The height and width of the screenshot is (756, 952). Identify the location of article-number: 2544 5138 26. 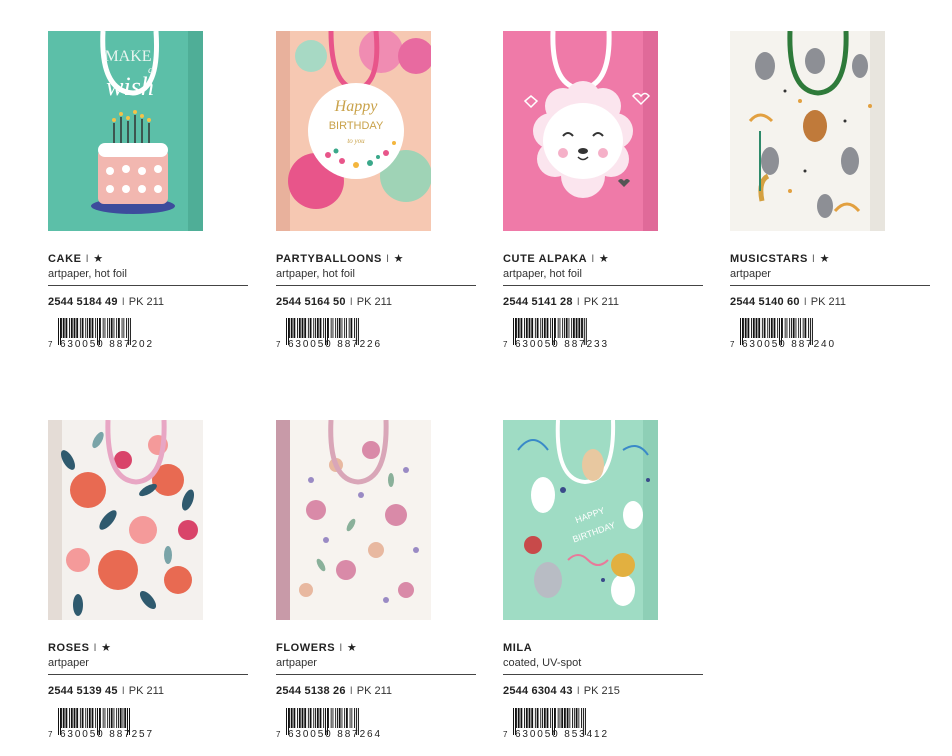
(311, 691).